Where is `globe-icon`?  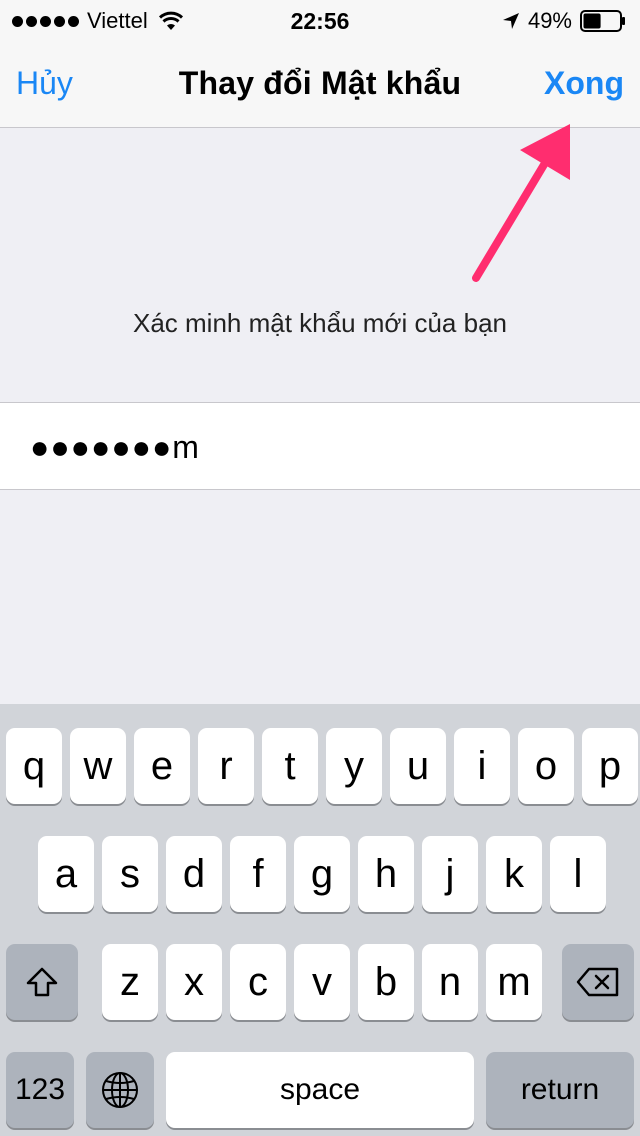
globe-icon is located at coordinates (120, 1090).